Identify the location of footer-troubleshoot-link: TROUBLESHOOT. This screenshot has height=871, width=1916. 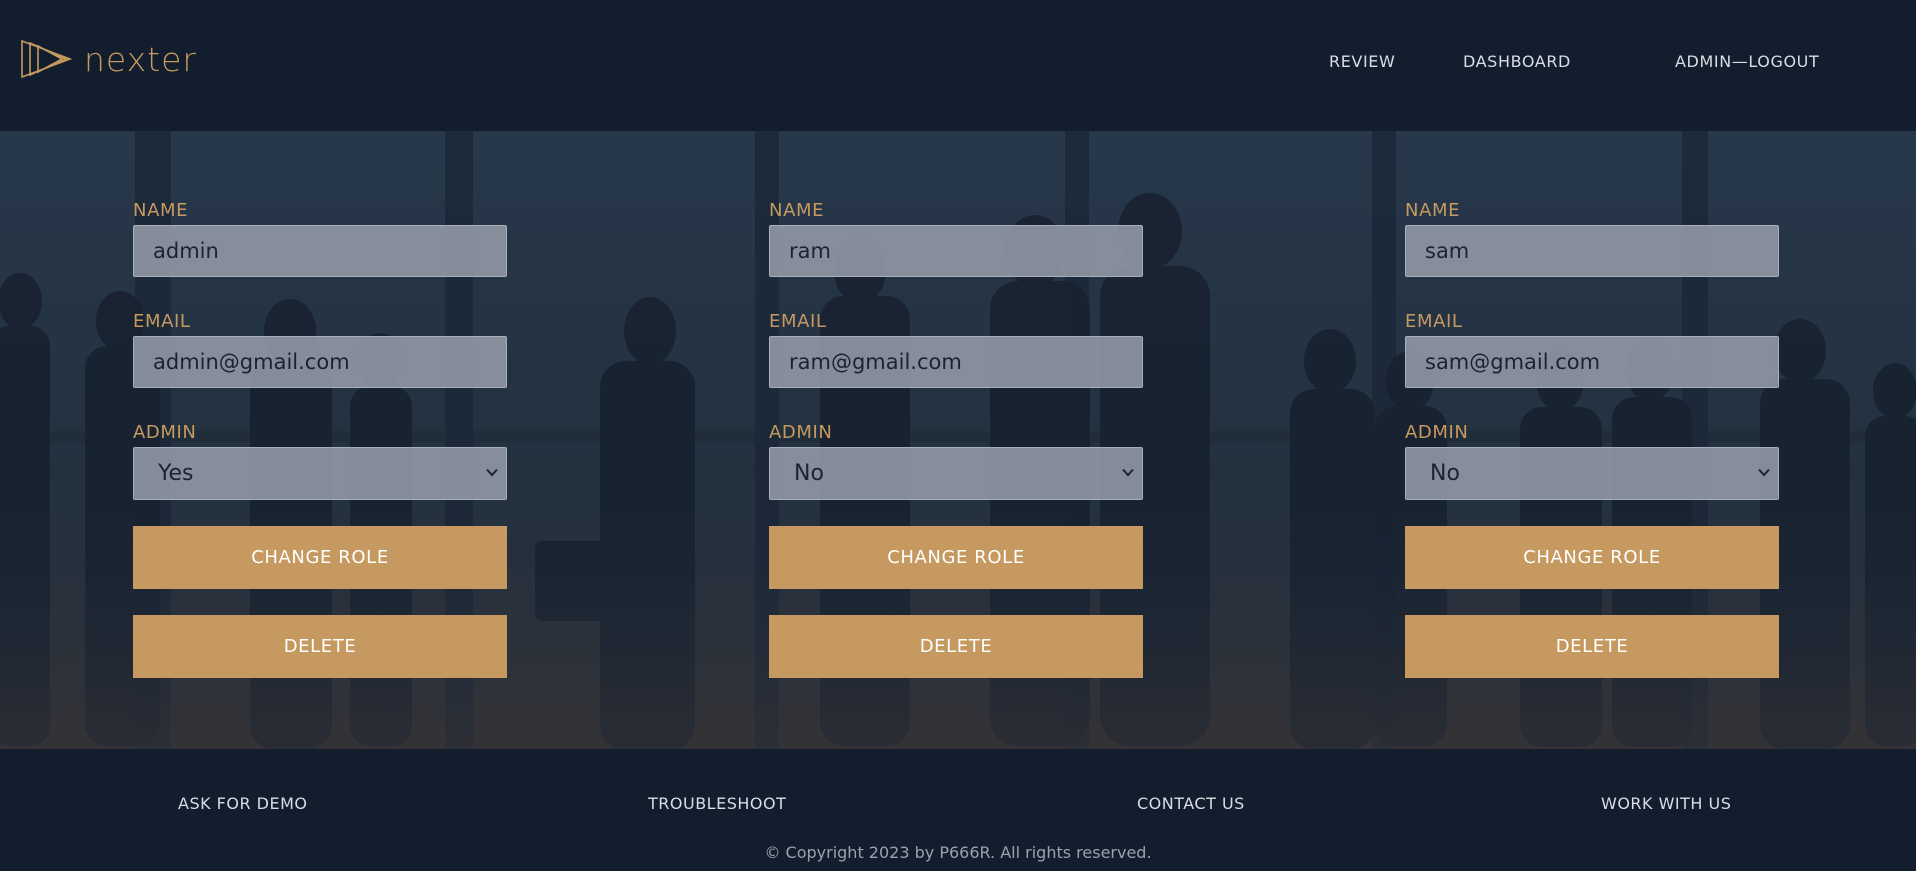
(717, 804).